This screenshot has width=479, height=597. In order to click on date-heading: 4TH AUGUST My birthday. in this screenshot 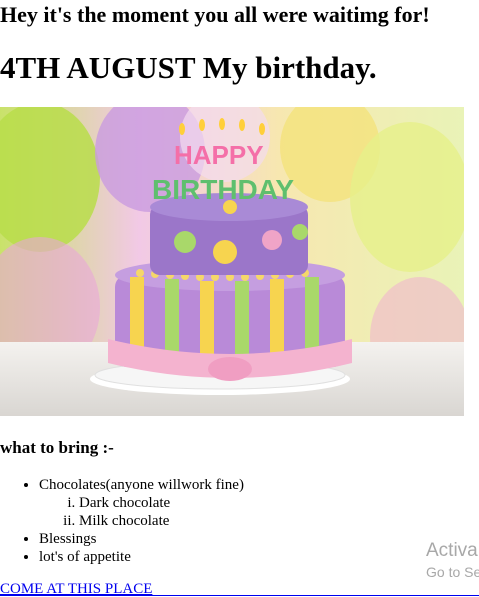, I will do `click(188, 67)`.